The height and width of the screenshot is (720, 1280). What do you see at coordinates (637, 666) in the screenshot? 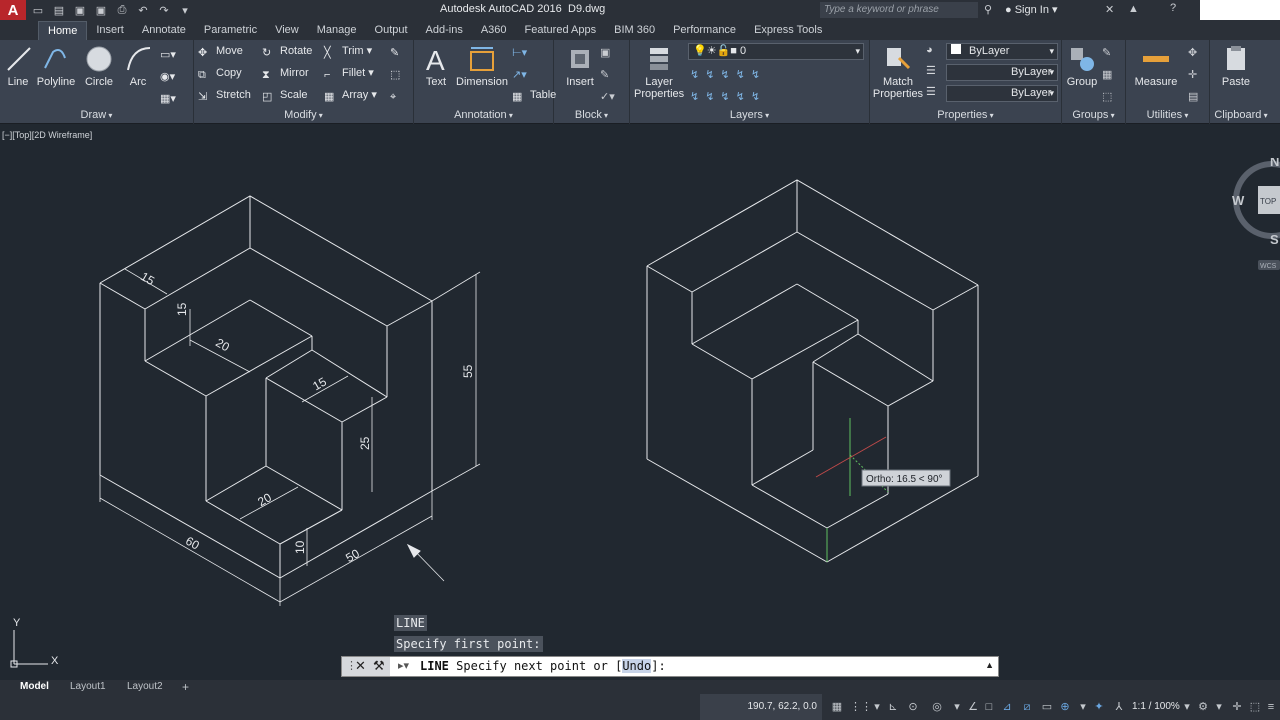
I see `undo-option: Undo` at bounding box center [637, 666].